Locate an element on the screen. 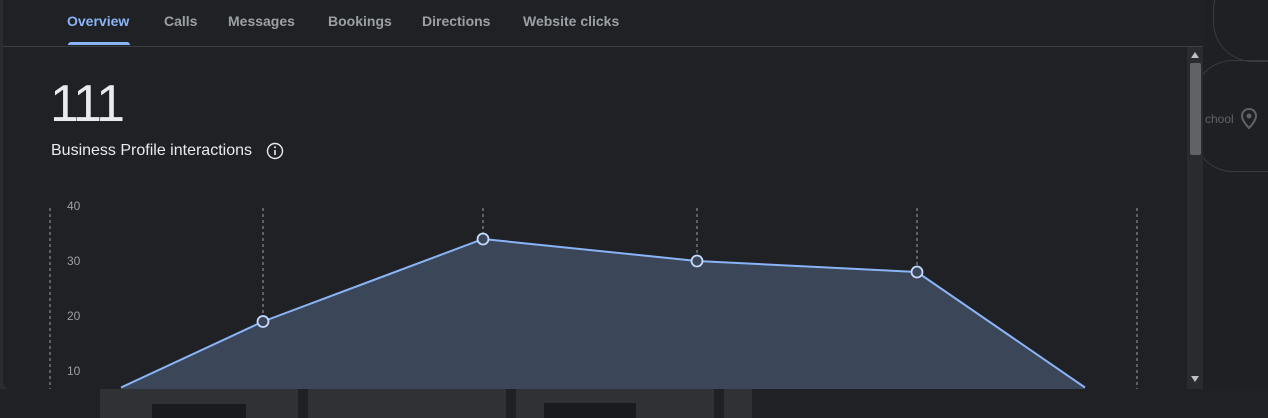 Image resolution: width=1268 pixels, height=418 pixels. tab-overview: Overview is located at coordinates (98, 21).